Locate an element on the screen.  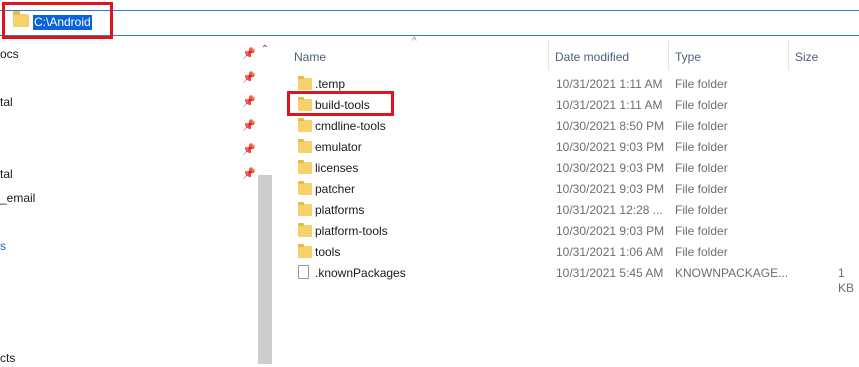
file-icon is located at coordinates (303, 272).